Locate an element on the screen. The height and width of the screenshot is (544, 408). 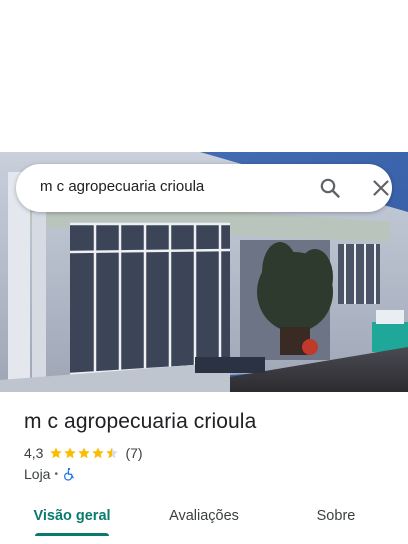
search-bar: m c agropecuaria crioula is located at coordinates (204, 188).